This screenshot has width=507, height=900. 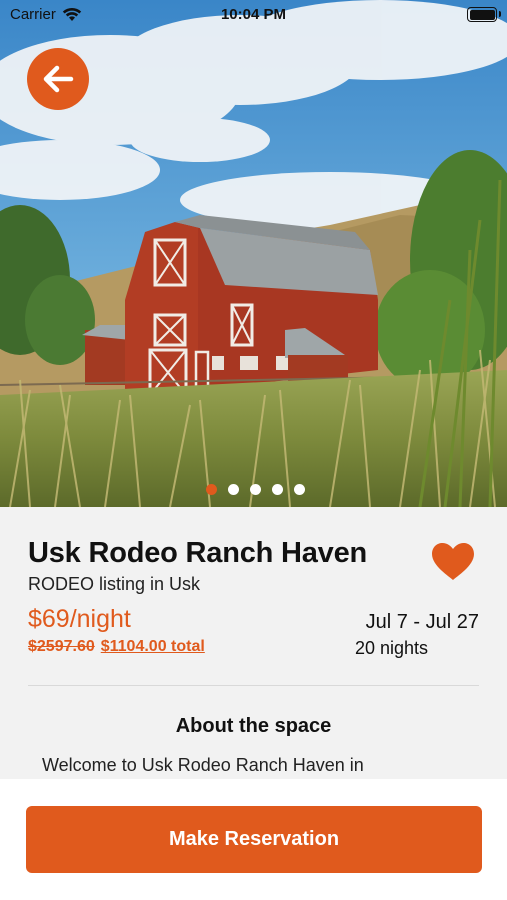 I want to click on back-button, so click(x=58, y=79).